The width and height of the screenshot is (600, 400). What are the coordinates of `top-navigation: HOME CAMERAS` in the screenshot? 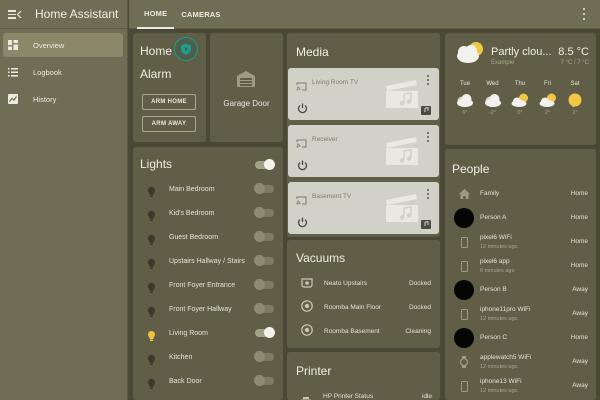 It's located at (364, 14).